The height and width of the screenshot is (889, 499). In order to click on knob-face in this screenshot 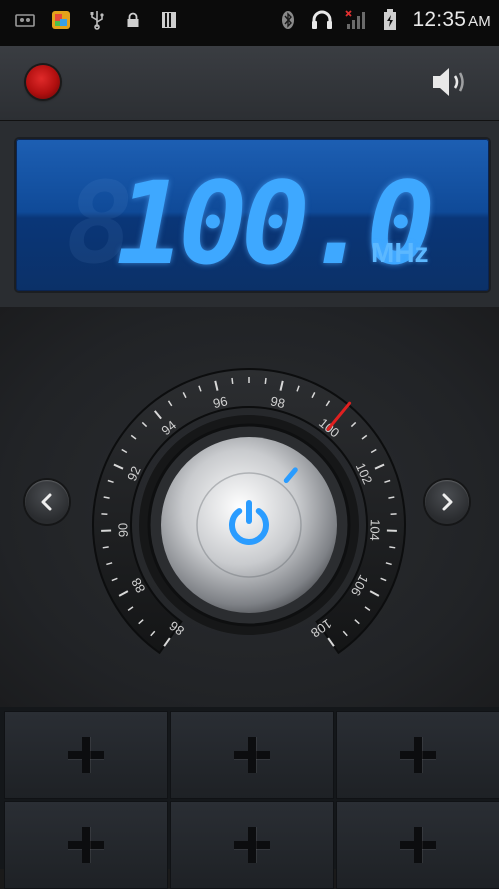, I will do `click(249, 525)`.